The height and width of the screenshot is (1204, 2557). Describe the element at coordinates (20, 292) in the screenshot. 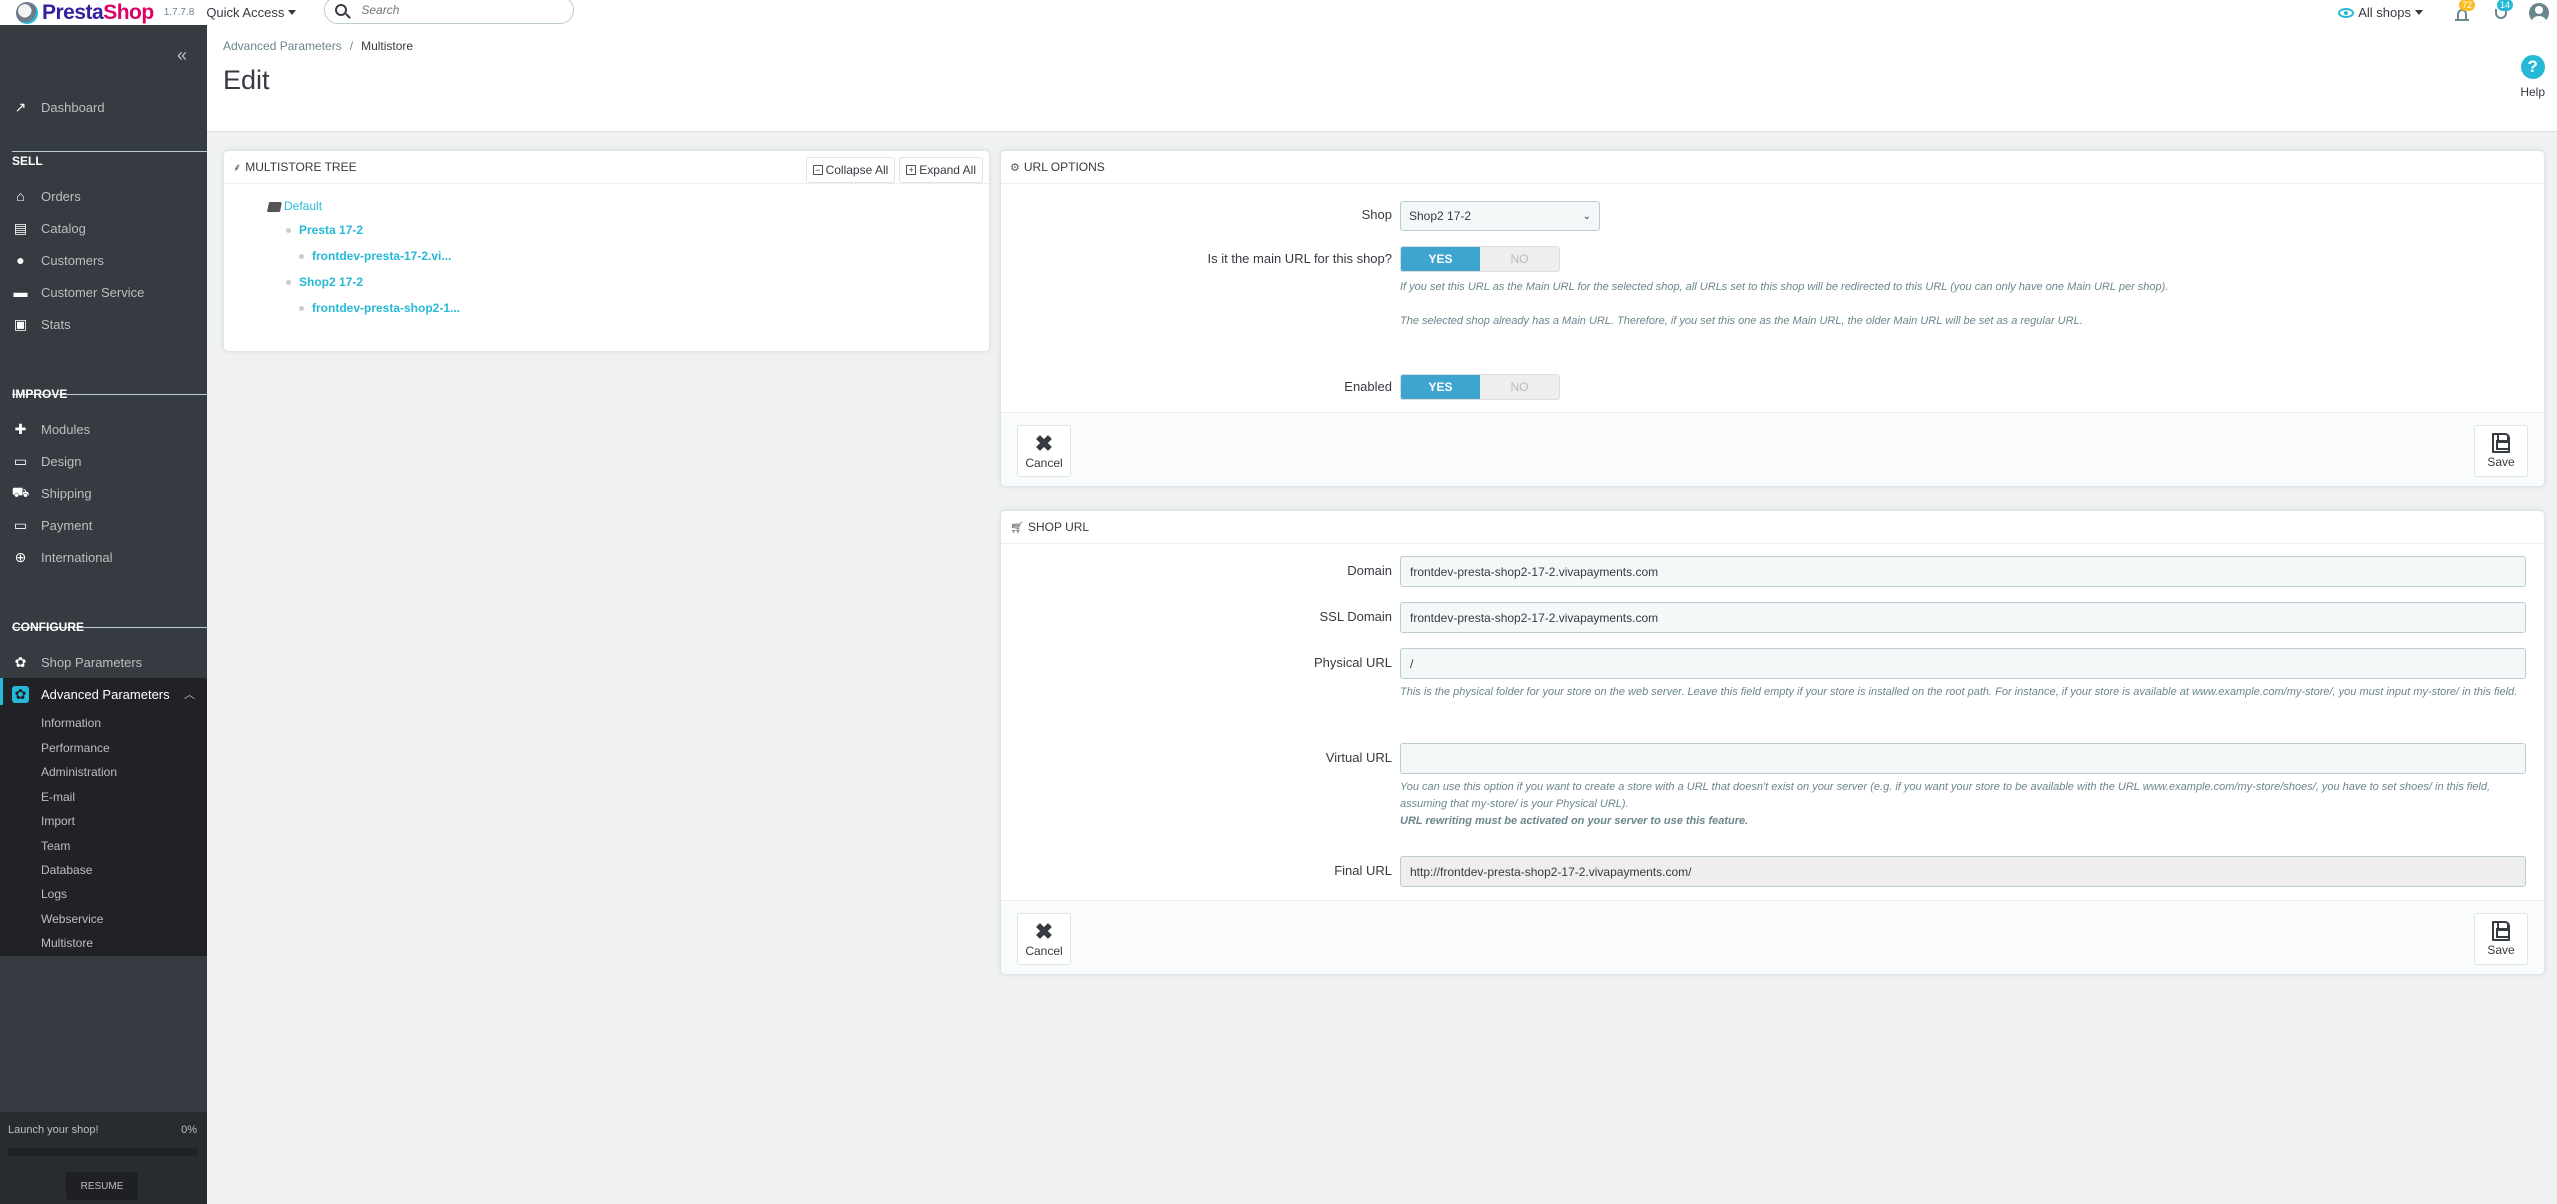

I see `chat-icon: ▬` at that location.